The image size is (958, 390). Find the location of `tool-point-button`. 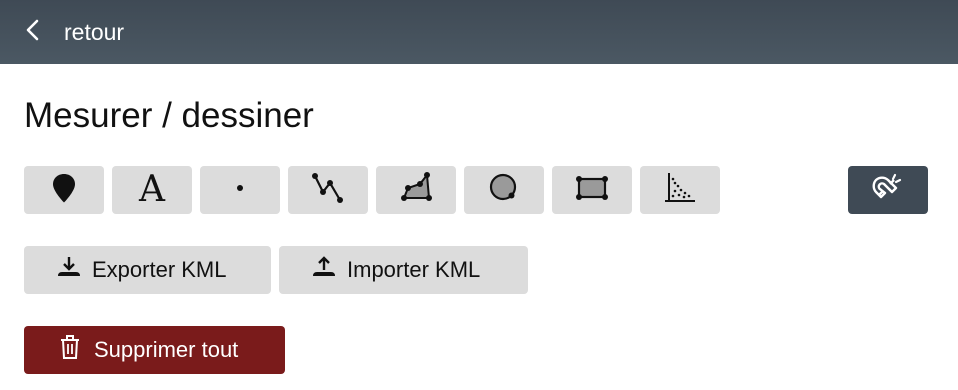

tool-point-button is located at coordinates (240, 190).